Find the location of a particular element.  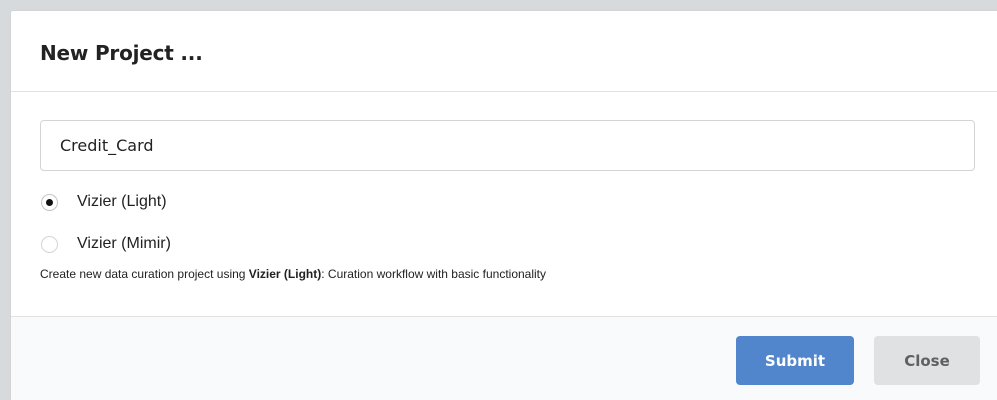

radio-button-checked is located at coordinates (49, 202).